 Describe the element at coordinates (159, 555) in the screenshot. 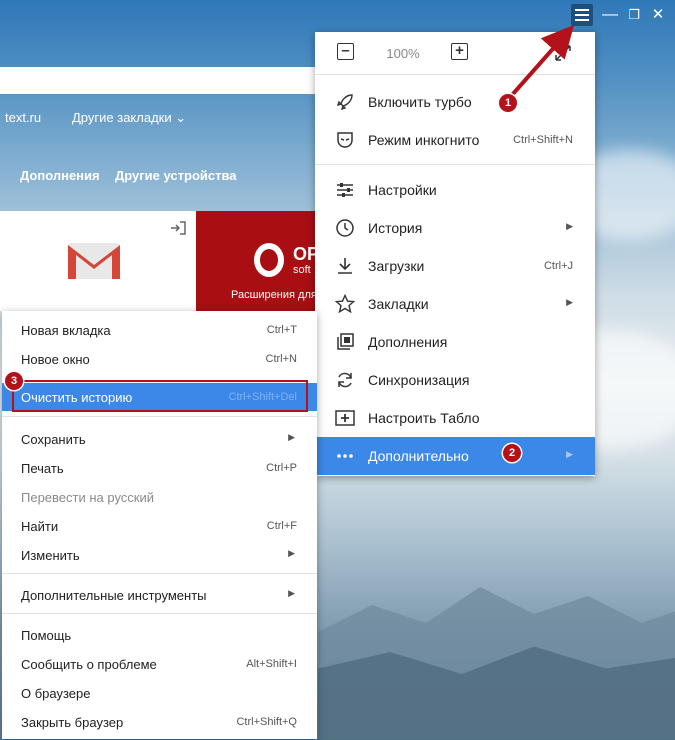

I see `menu-item-edit: Изменить ▶` at that location.